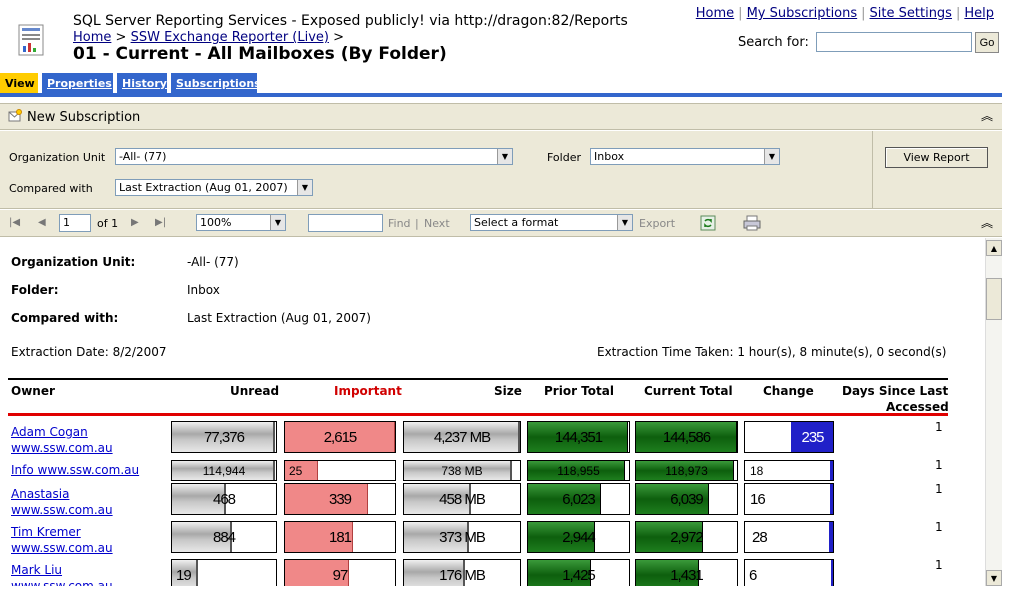 The image size is (1009, 593). I want to click on size-bar: 4,237 MB, so click(462, 437).